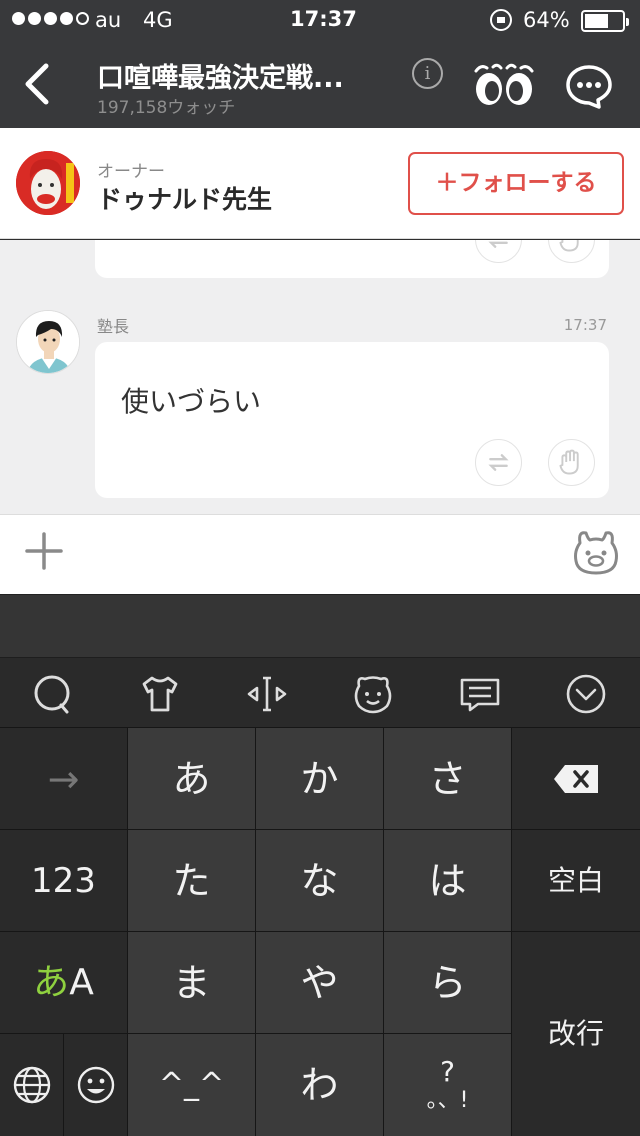 This screenshot has width=640, height=1136. I want to click on numbers-key-label: 123, so click(63, 880).